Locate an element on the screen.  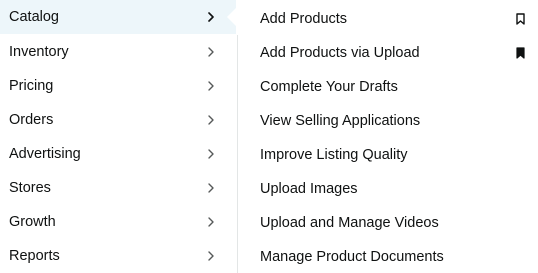
menu-item-label: Stores is located at coordinates (30, 188).